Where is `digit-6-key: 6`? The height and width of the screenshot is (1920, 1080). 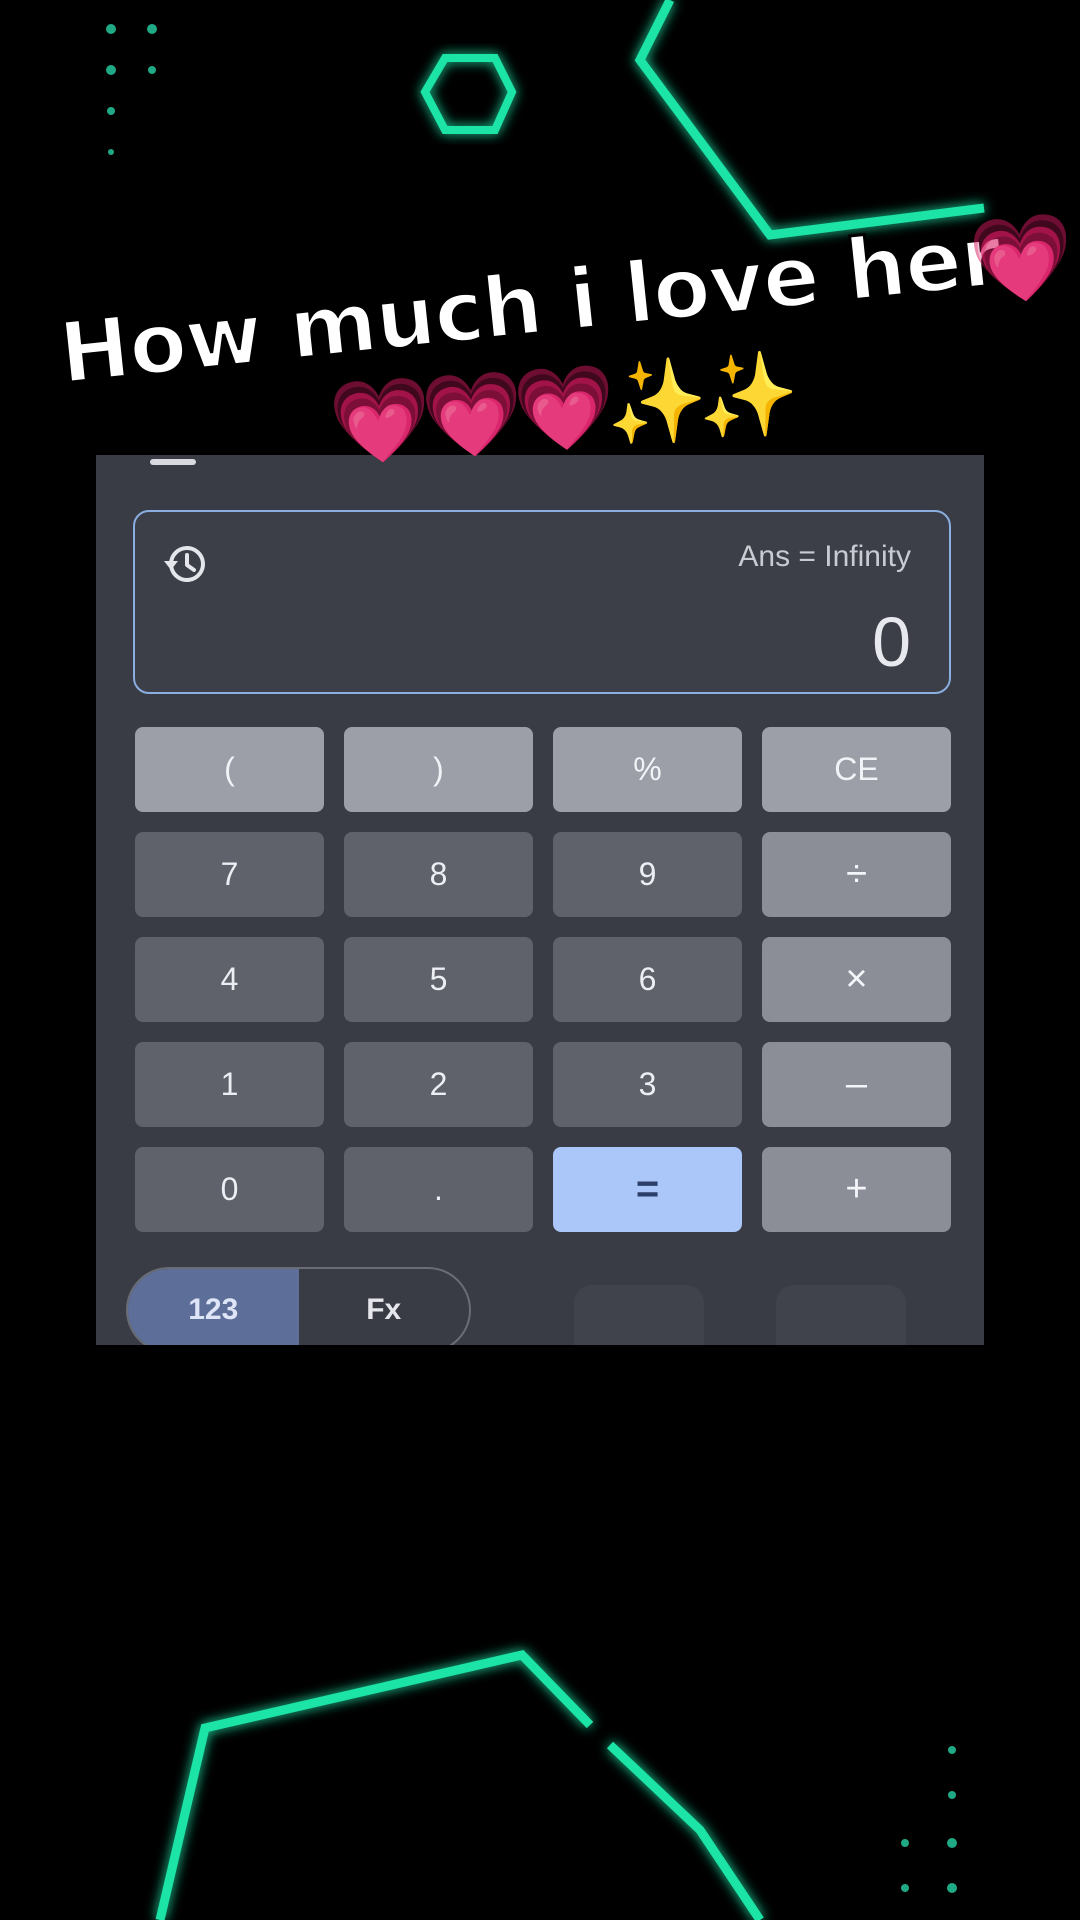 digit-6-key: 6 is located at coordinates (647, 979).